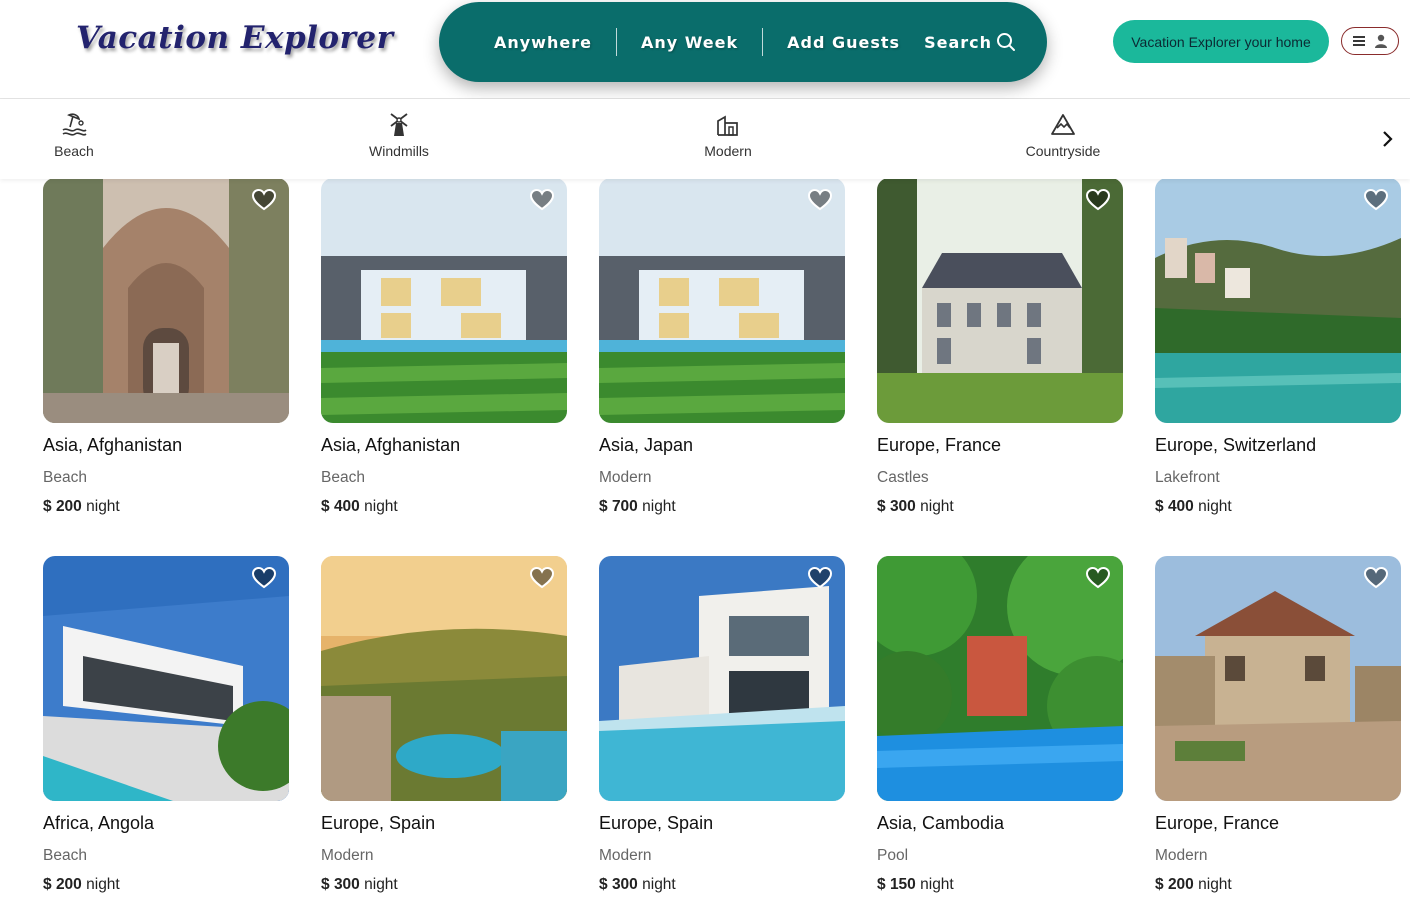  I want to click on user-icon, so click(1381, 41).